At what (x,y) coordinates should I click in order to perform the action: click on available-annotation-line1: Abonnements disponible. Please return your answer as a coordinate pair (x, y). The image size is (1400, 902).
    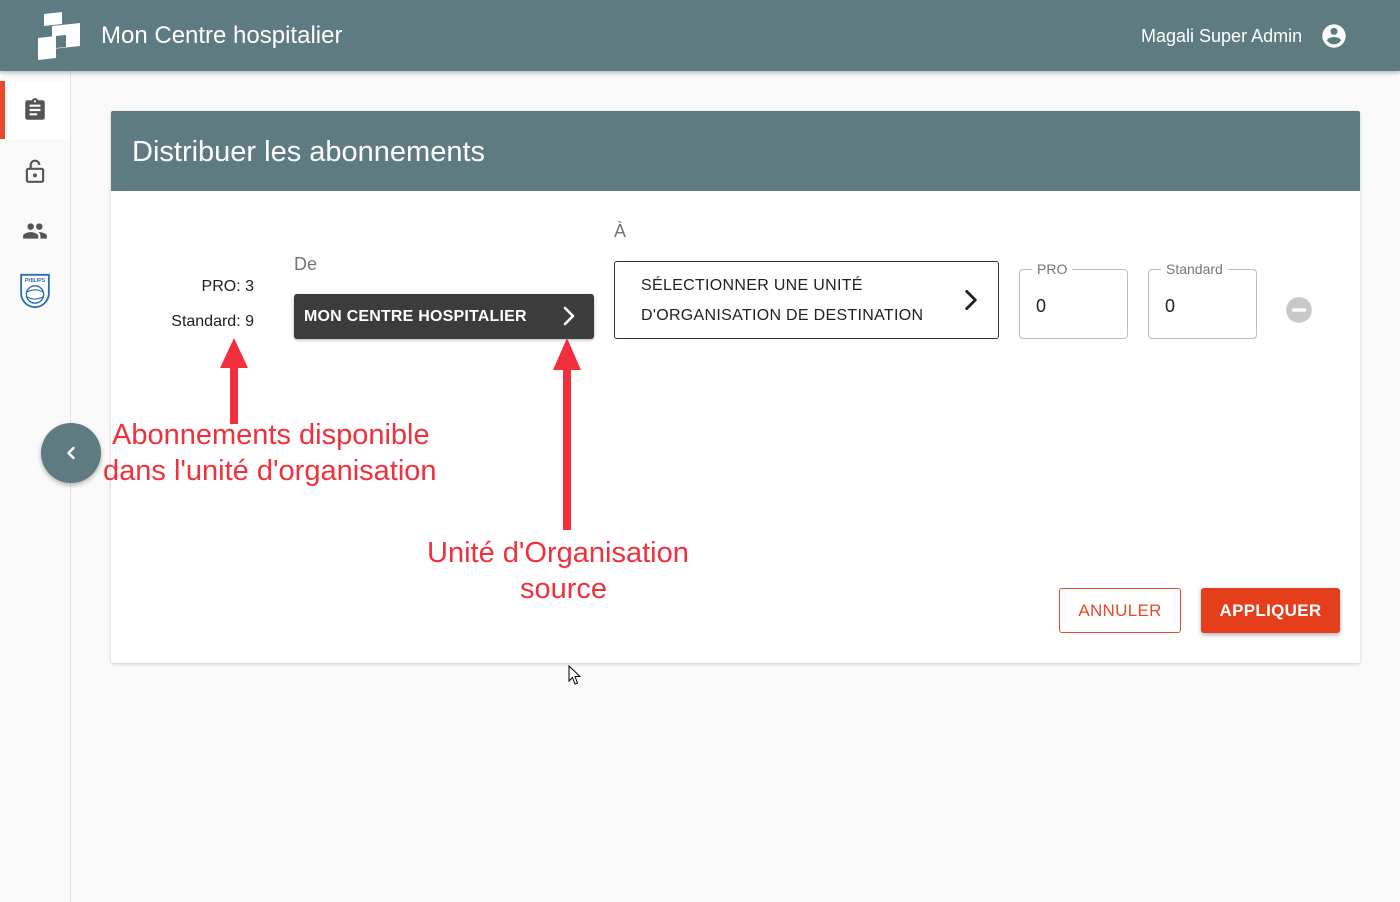
    Looking at the image, I should click on (271, 435).